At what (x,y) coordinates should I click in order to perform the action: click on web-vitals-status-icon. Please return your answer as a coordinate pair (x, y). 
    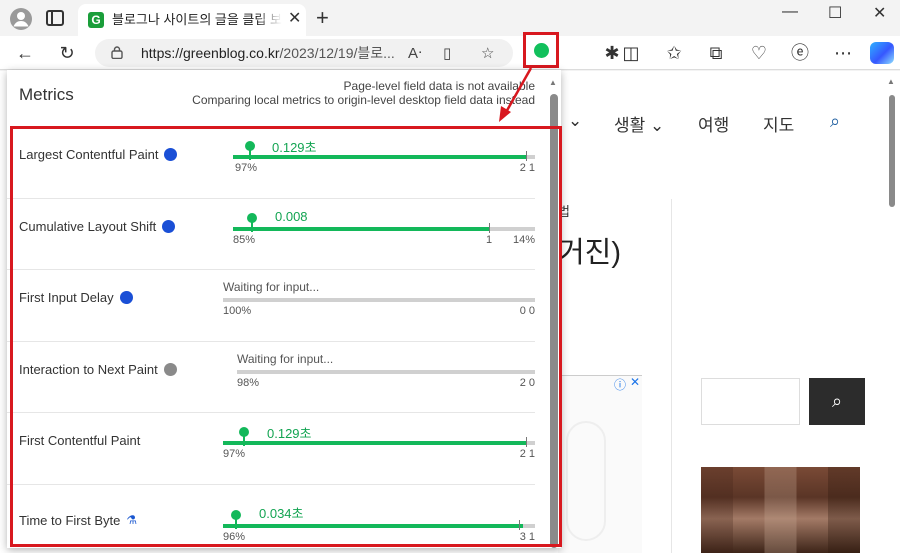
    Looking at the image, I should click on (541, 50).